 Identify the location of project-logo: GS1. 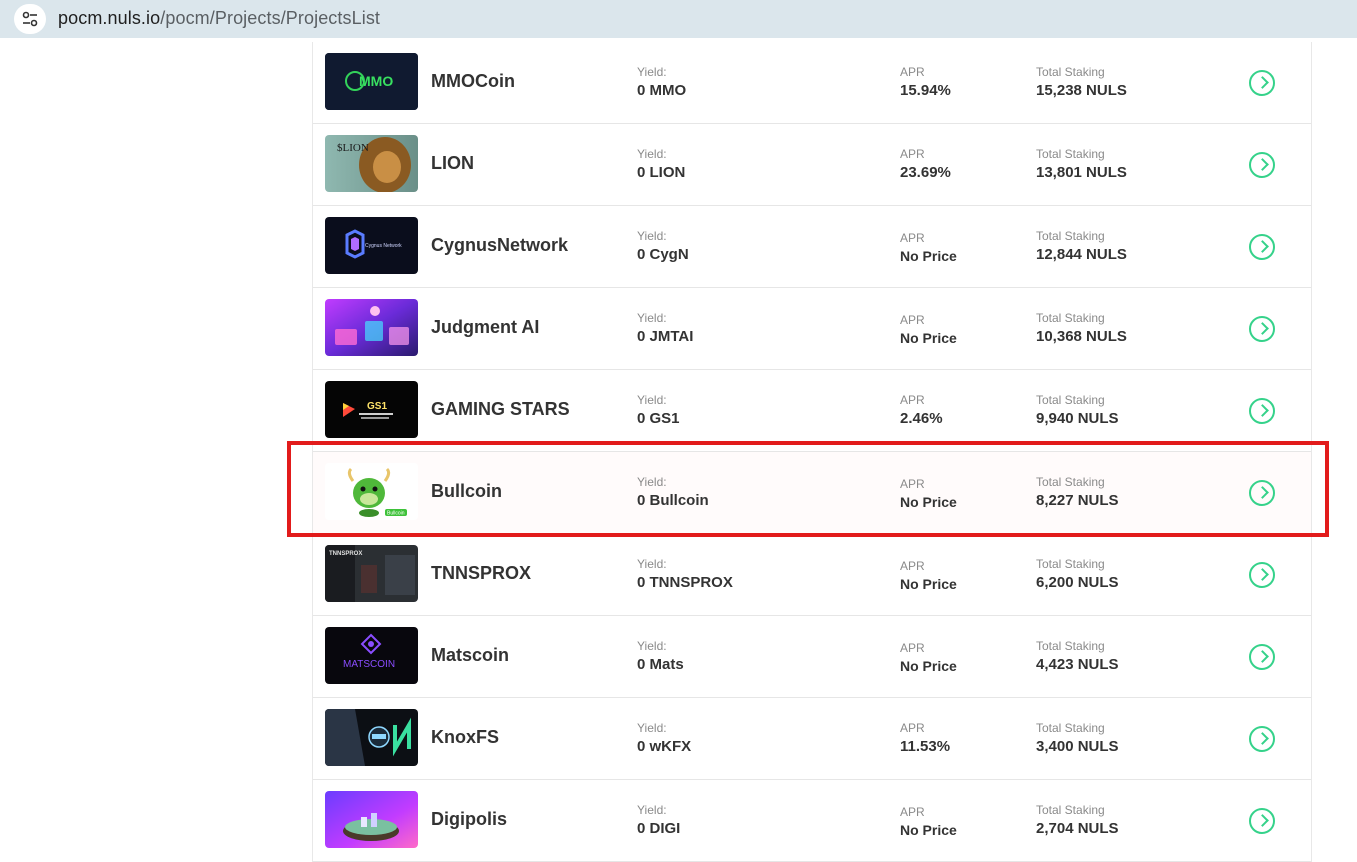
(371, 409).